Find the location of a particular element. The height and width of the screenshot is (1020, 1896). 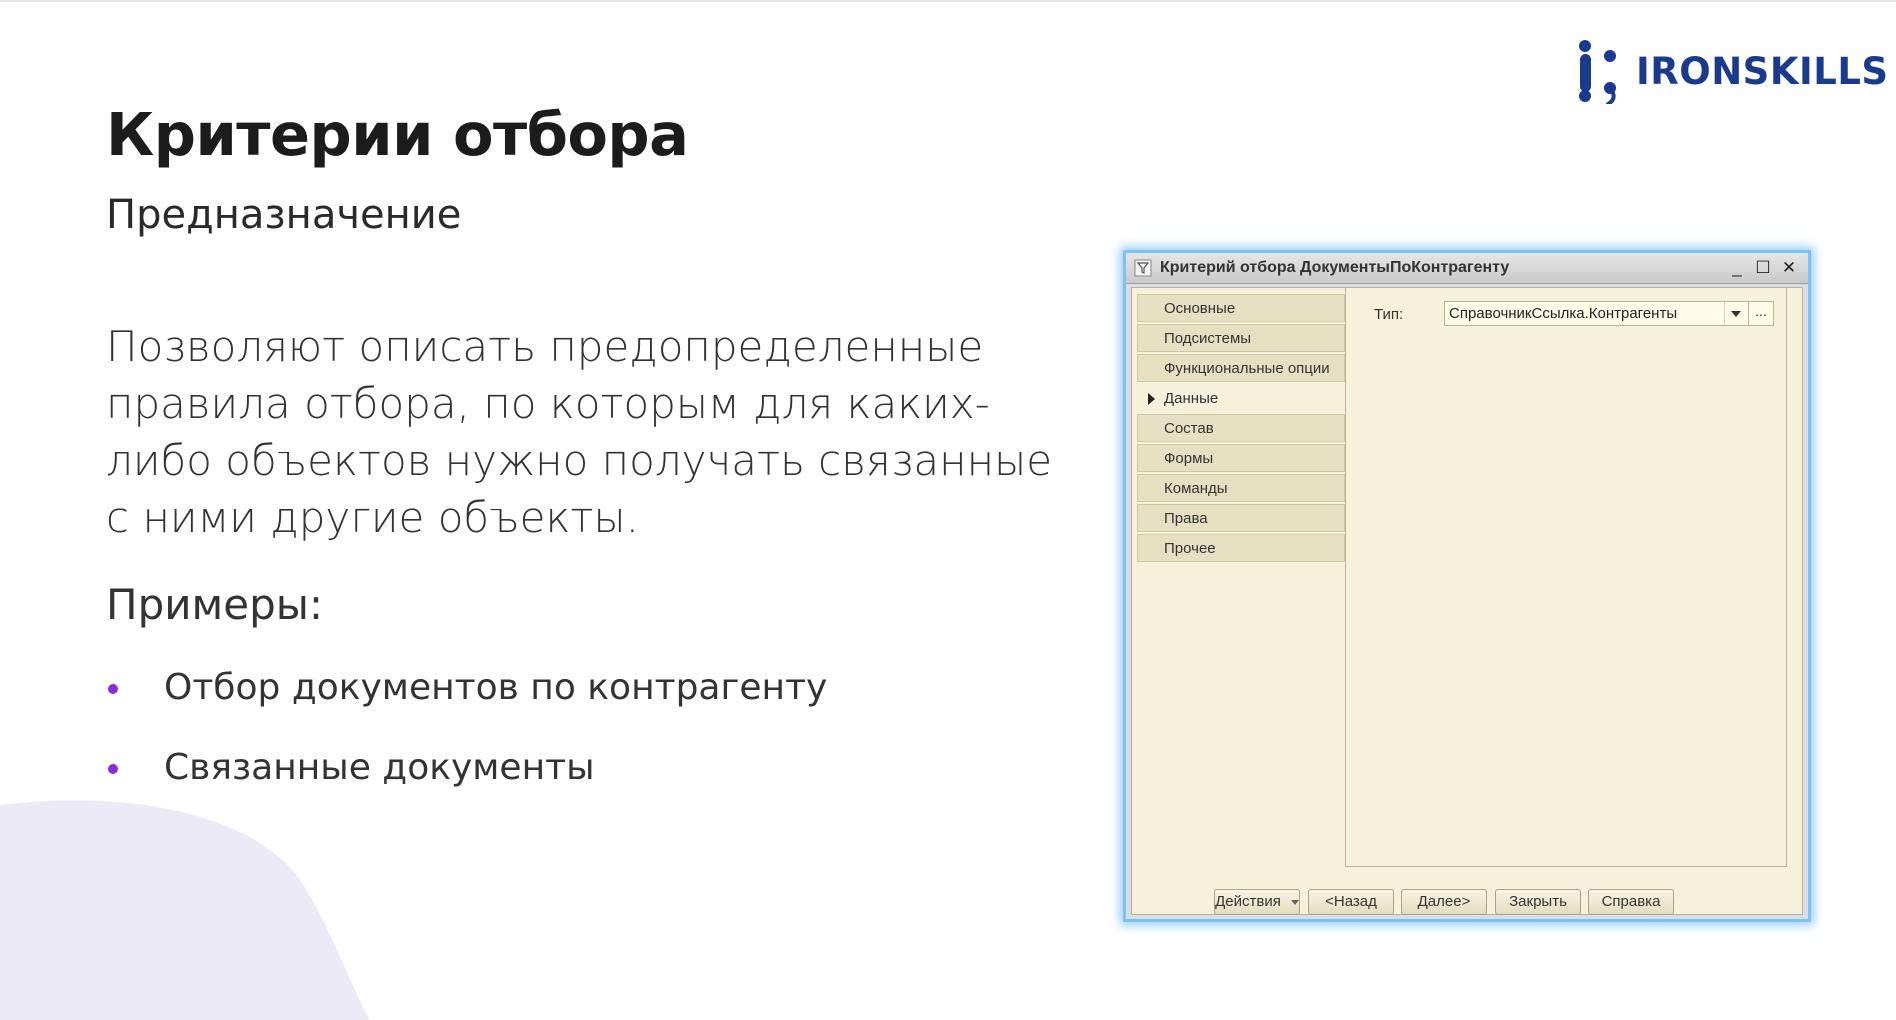

page-title: Критерии отбора is located at coordinates (397, 134).